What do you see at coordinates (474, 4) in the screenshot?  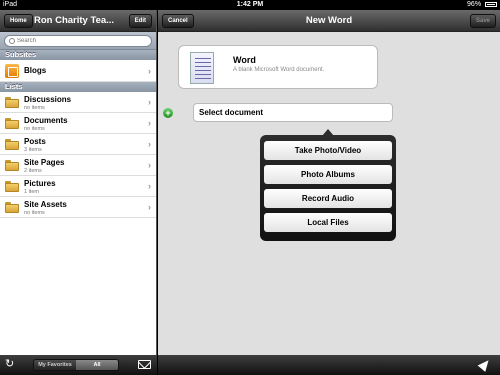 I see `battery-percent: 96%` at bounding box center [474, 4].